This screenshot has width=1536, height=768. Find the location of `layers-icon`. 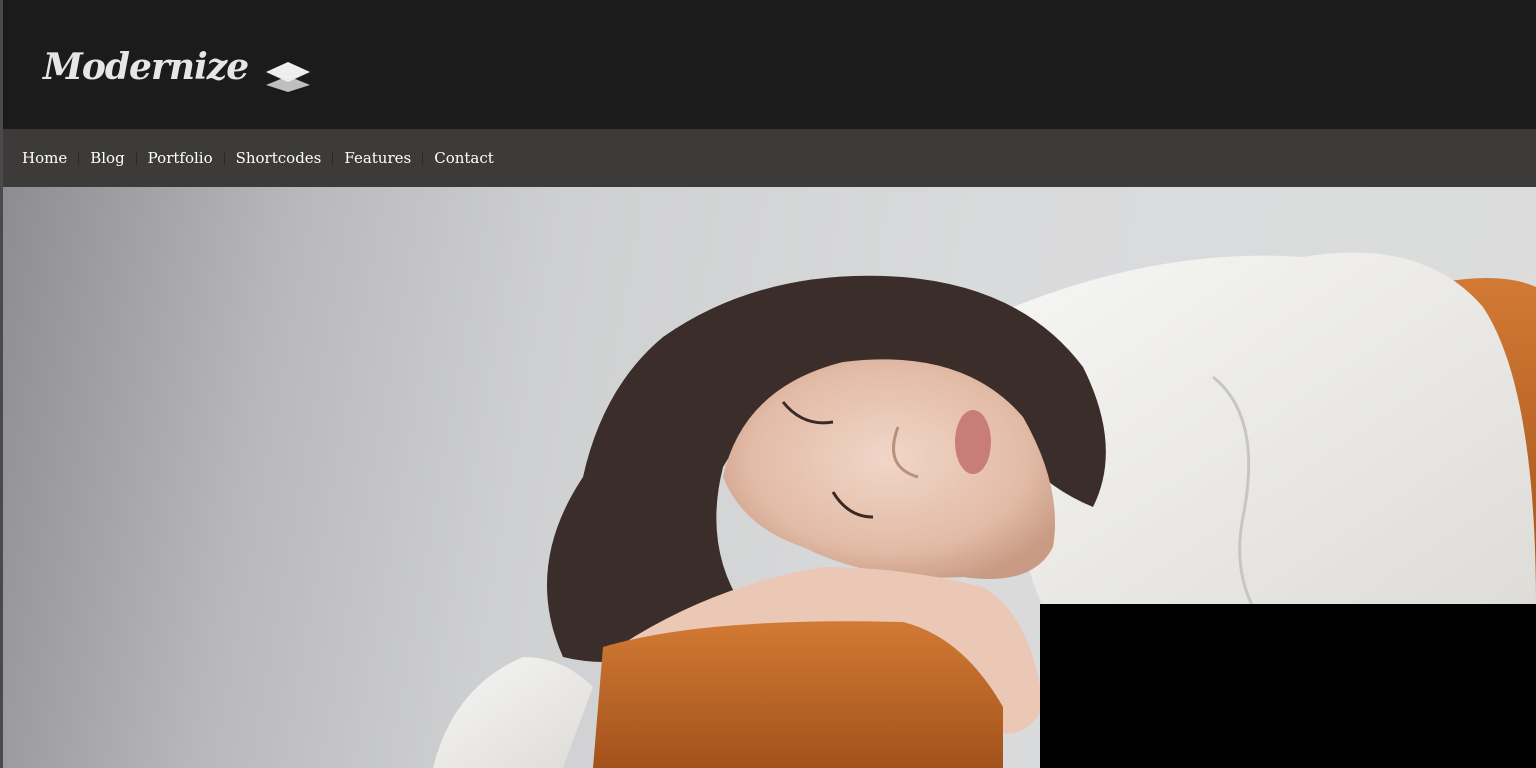

layers-icon is located at coordinates (288, 77).